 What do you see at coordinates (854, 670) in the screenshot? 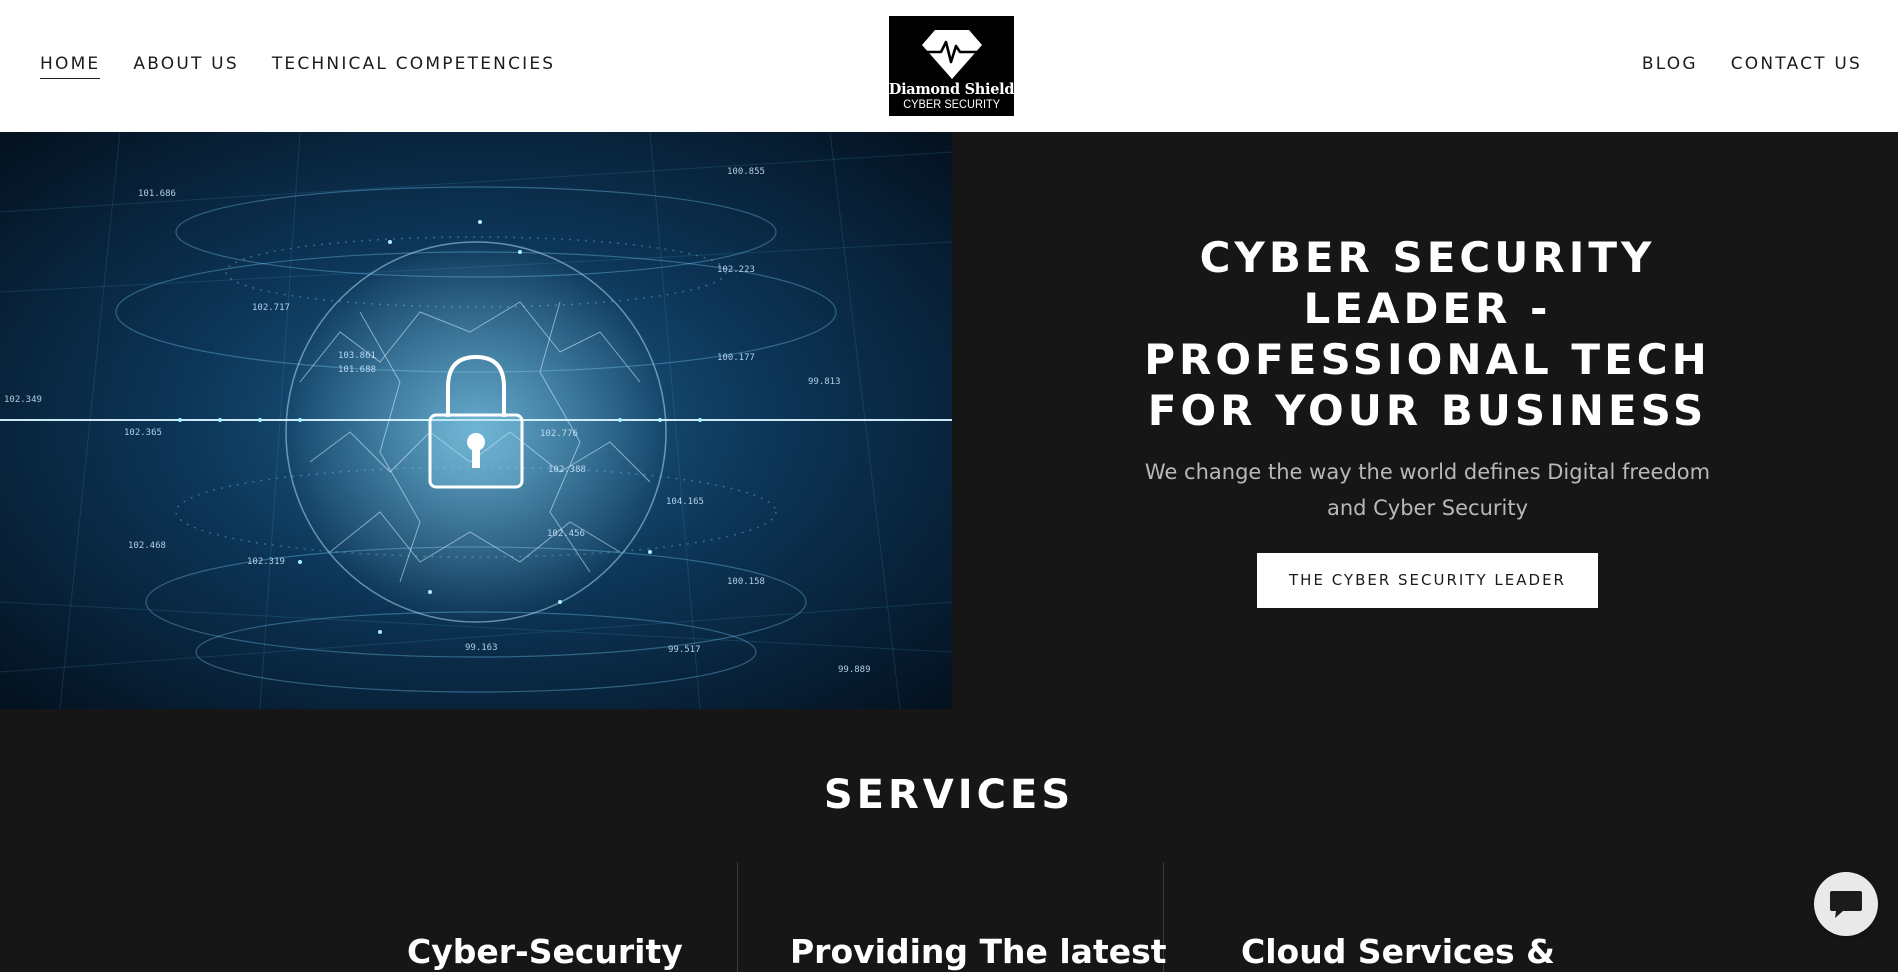
I see `hud-number: 99.889` at bounding box center [854, 670].